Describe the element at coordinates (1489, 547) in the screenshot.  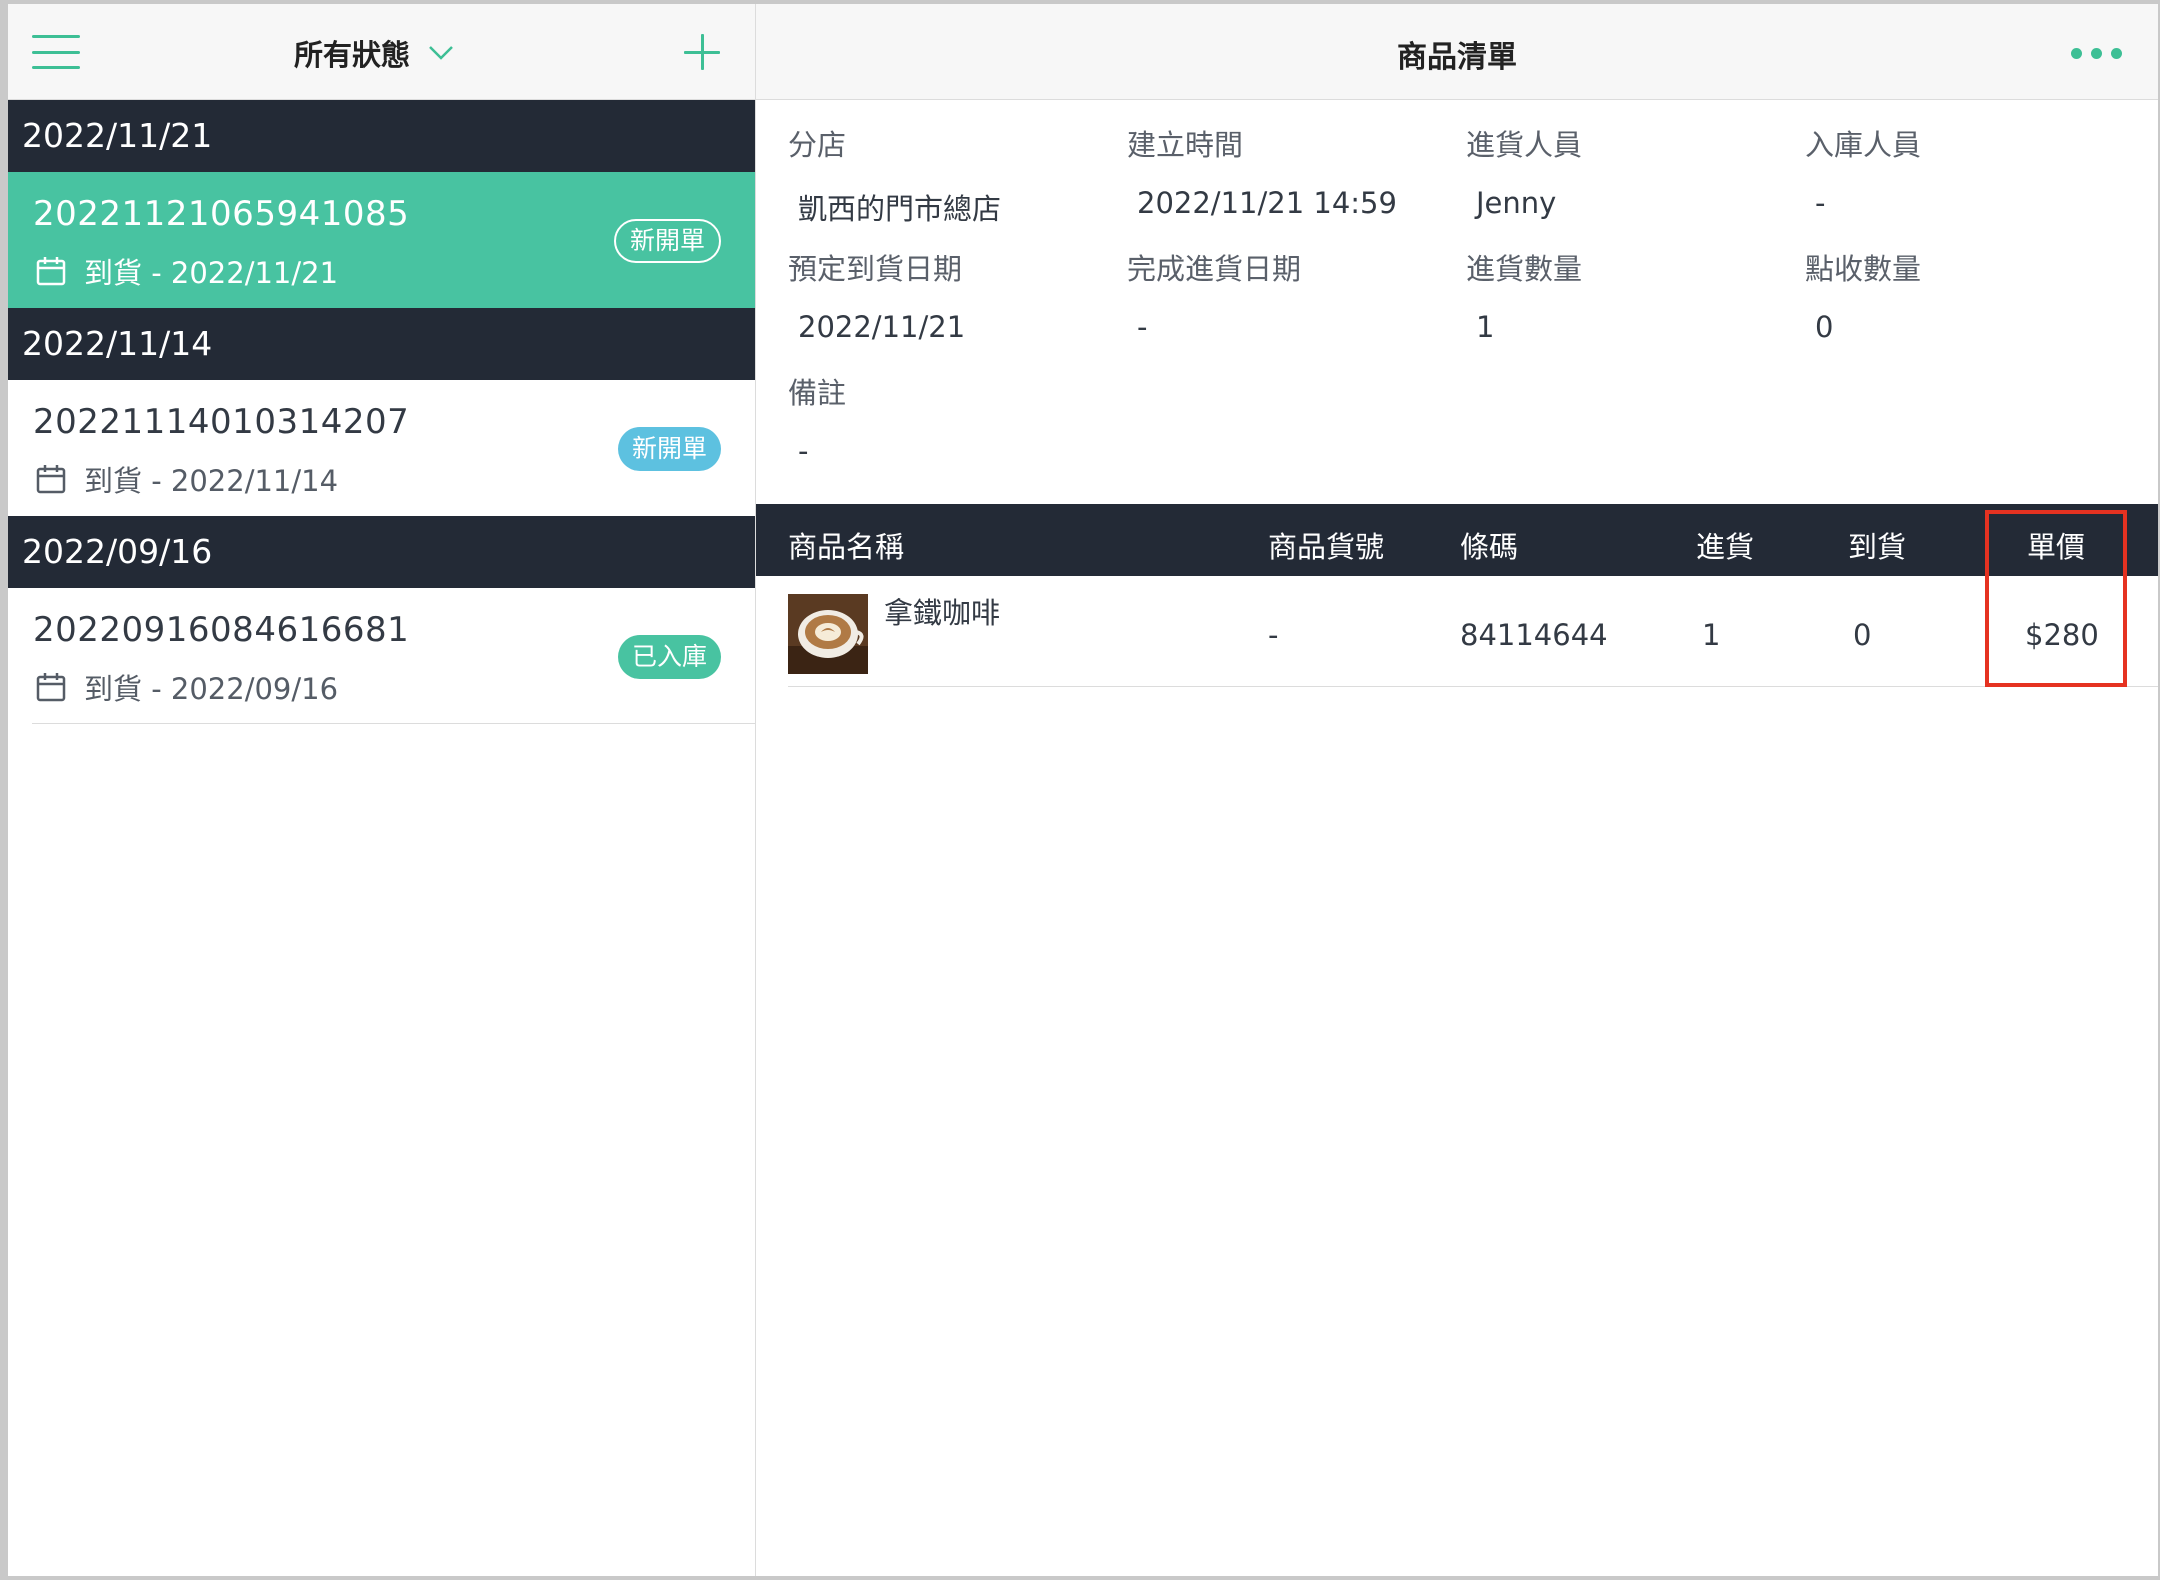
I see `column-header-barcode: 條碼` at that location.